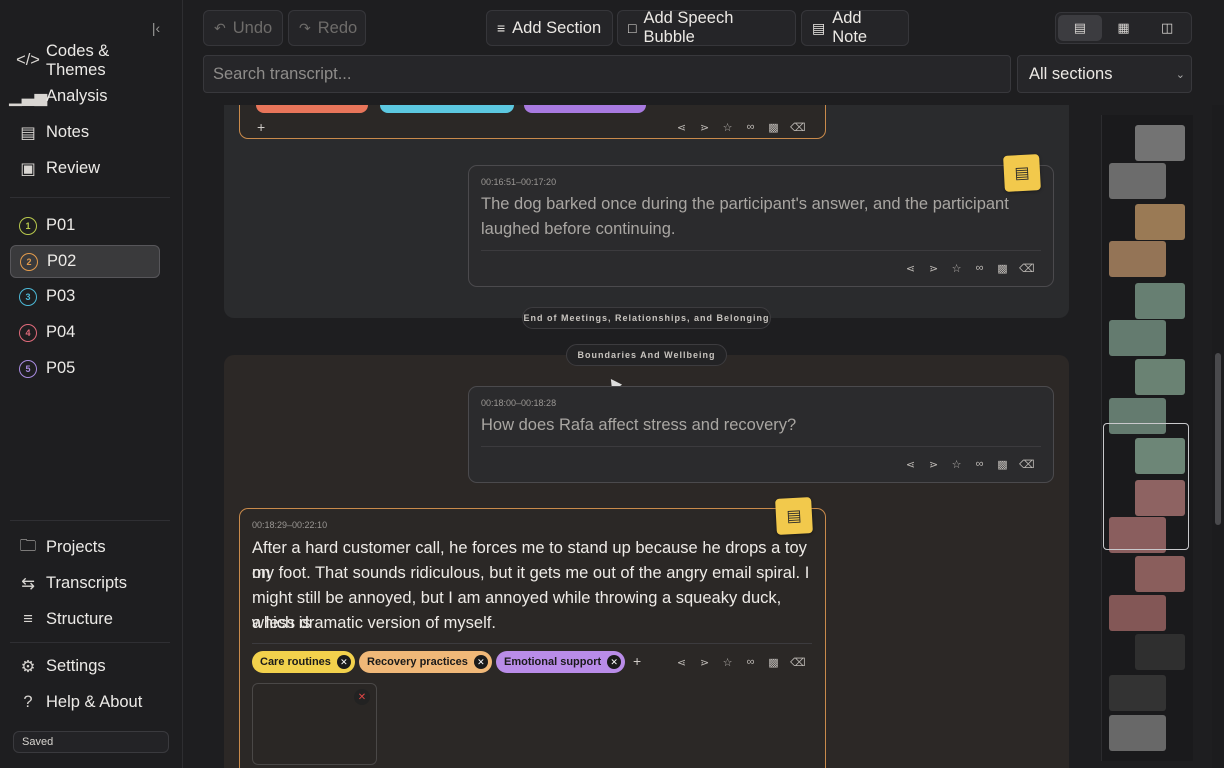 The height and width of the screenshot is (768, 1224). I want to click on card-timestamp: 00:16:51–00:17:20, so click(519, 182).